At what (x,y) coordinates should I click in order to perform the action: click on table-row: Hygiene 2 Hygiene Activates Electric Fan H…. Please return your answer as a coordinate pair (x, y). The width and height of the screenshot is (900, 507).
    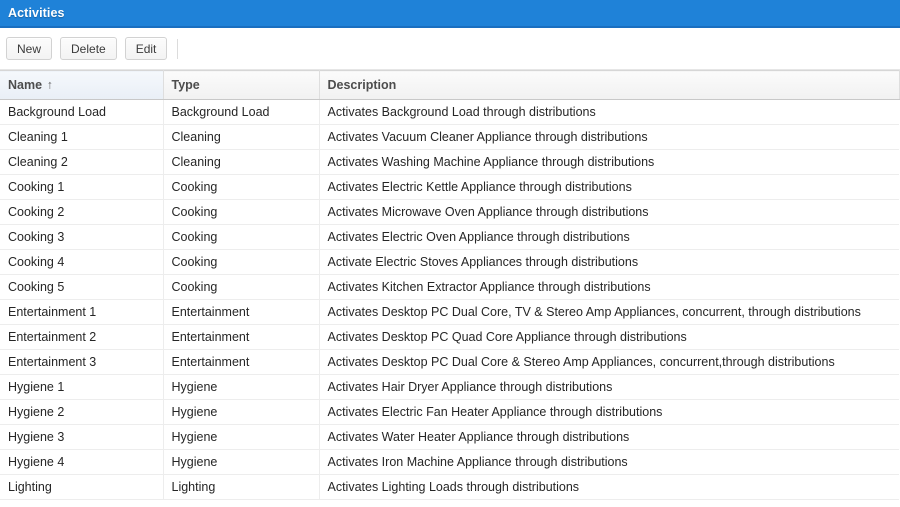
    Looking at the image, I should click on (449, 412).